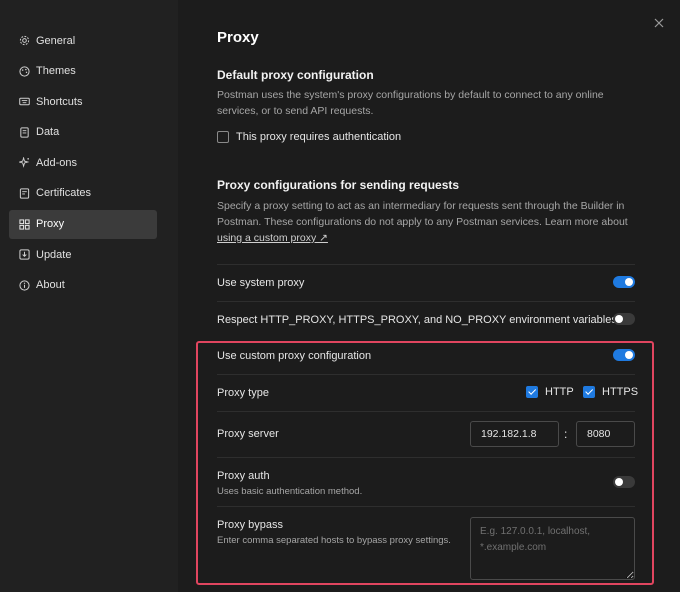 The height and width of the screenshot is (592, 680). Describe the element at coordinates (24, 71) in the screenshot. I see `palette-icon` at that location.